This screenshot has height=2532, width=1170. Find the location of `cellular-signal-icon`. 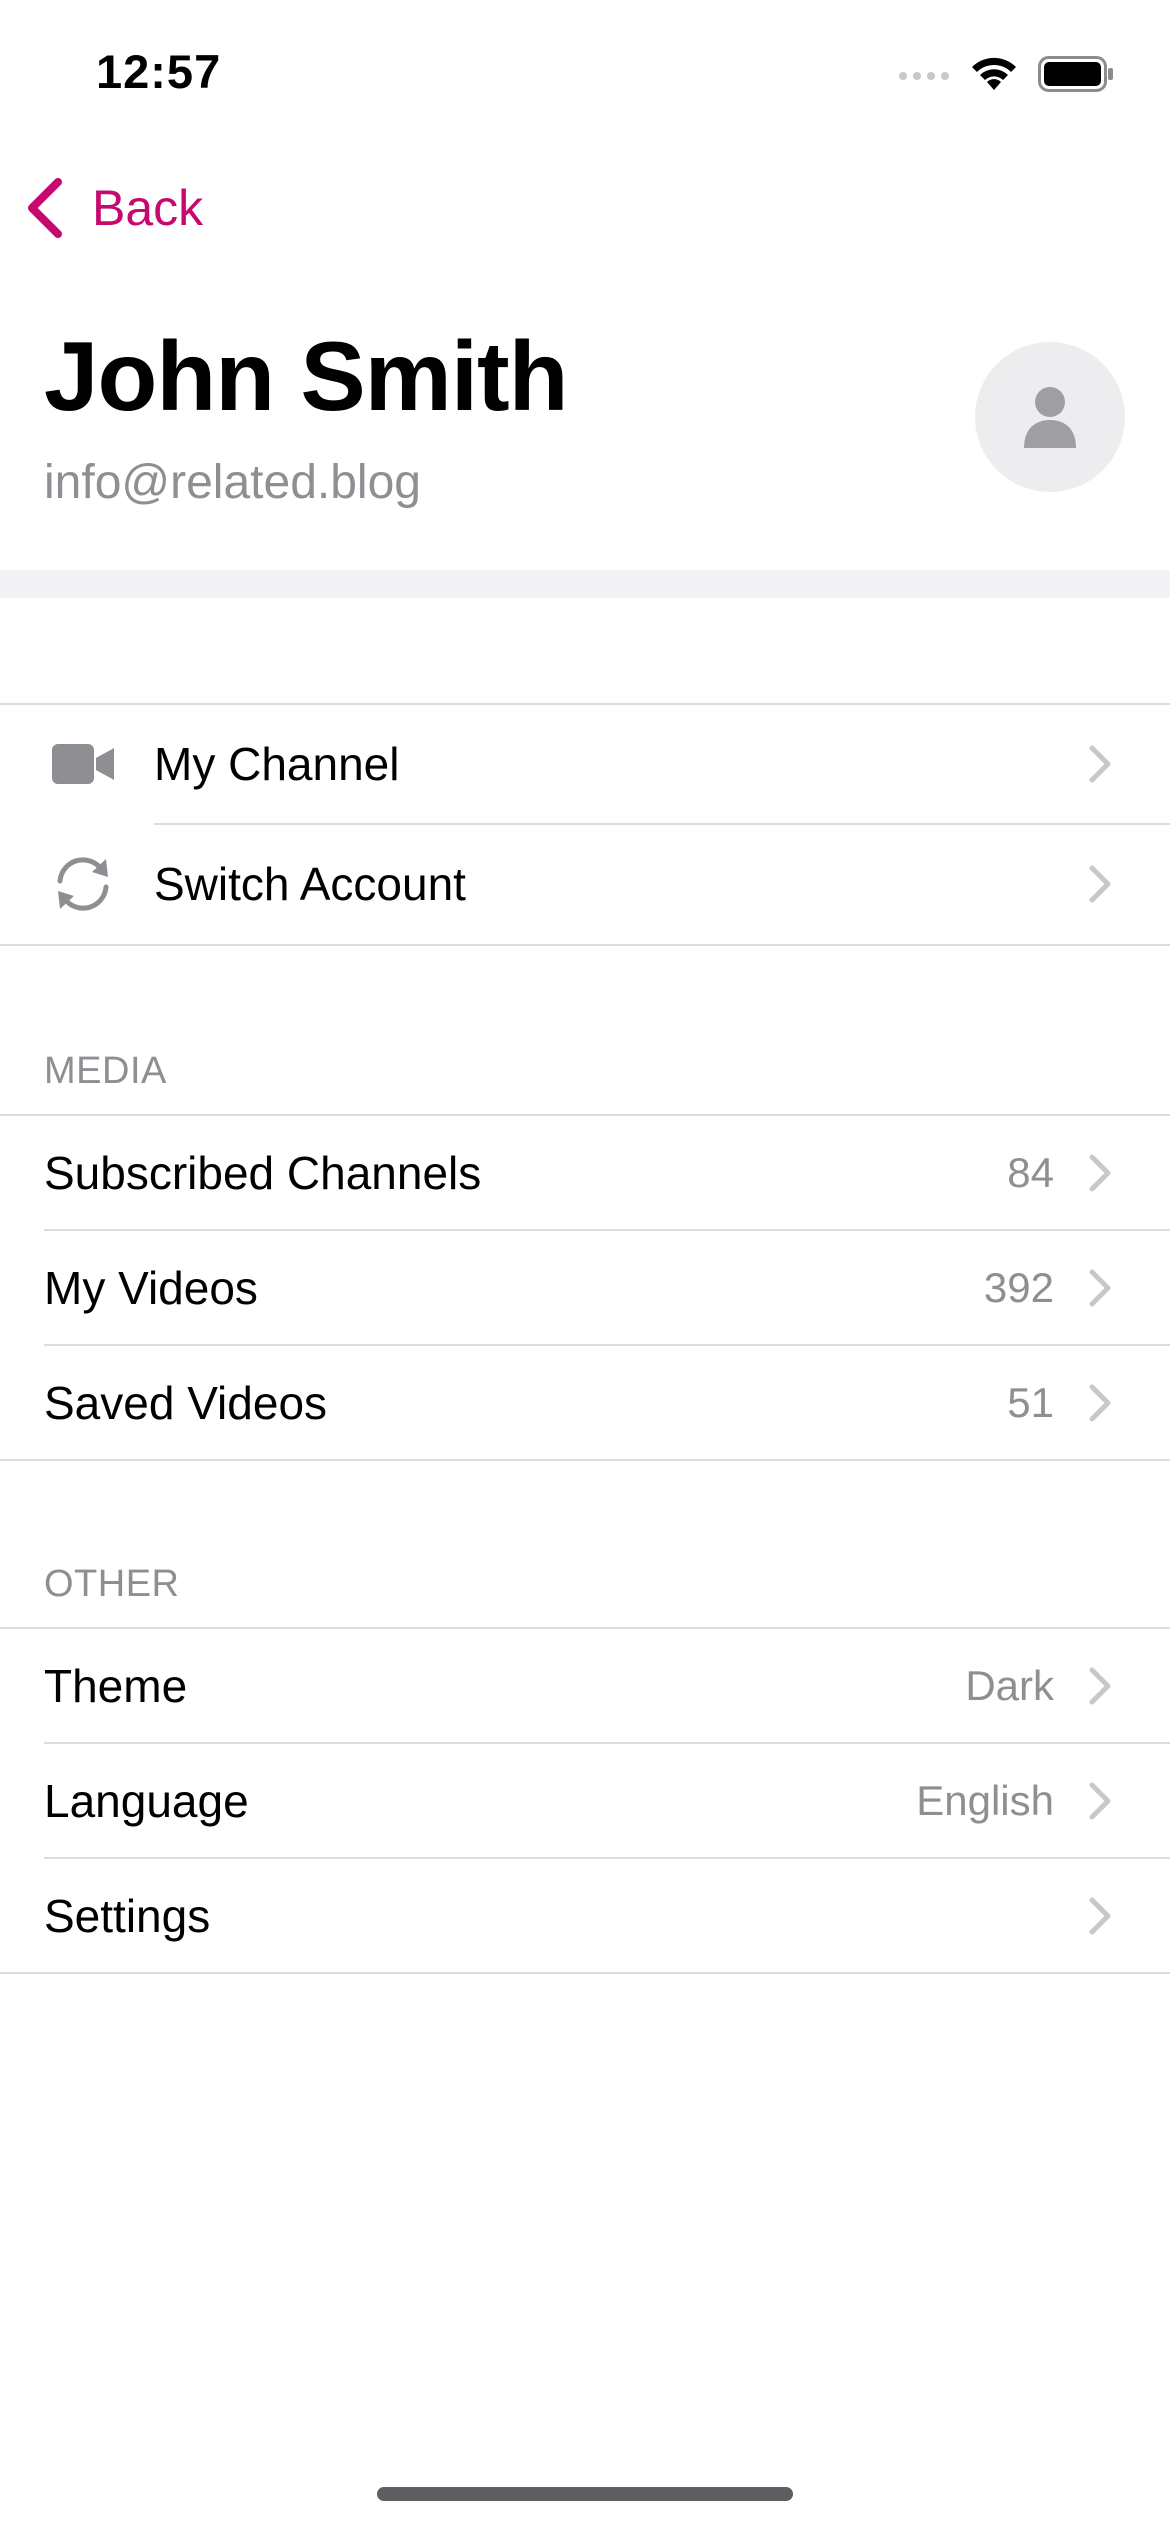

cellular-signal-icon is located at coordinates (924, 76).